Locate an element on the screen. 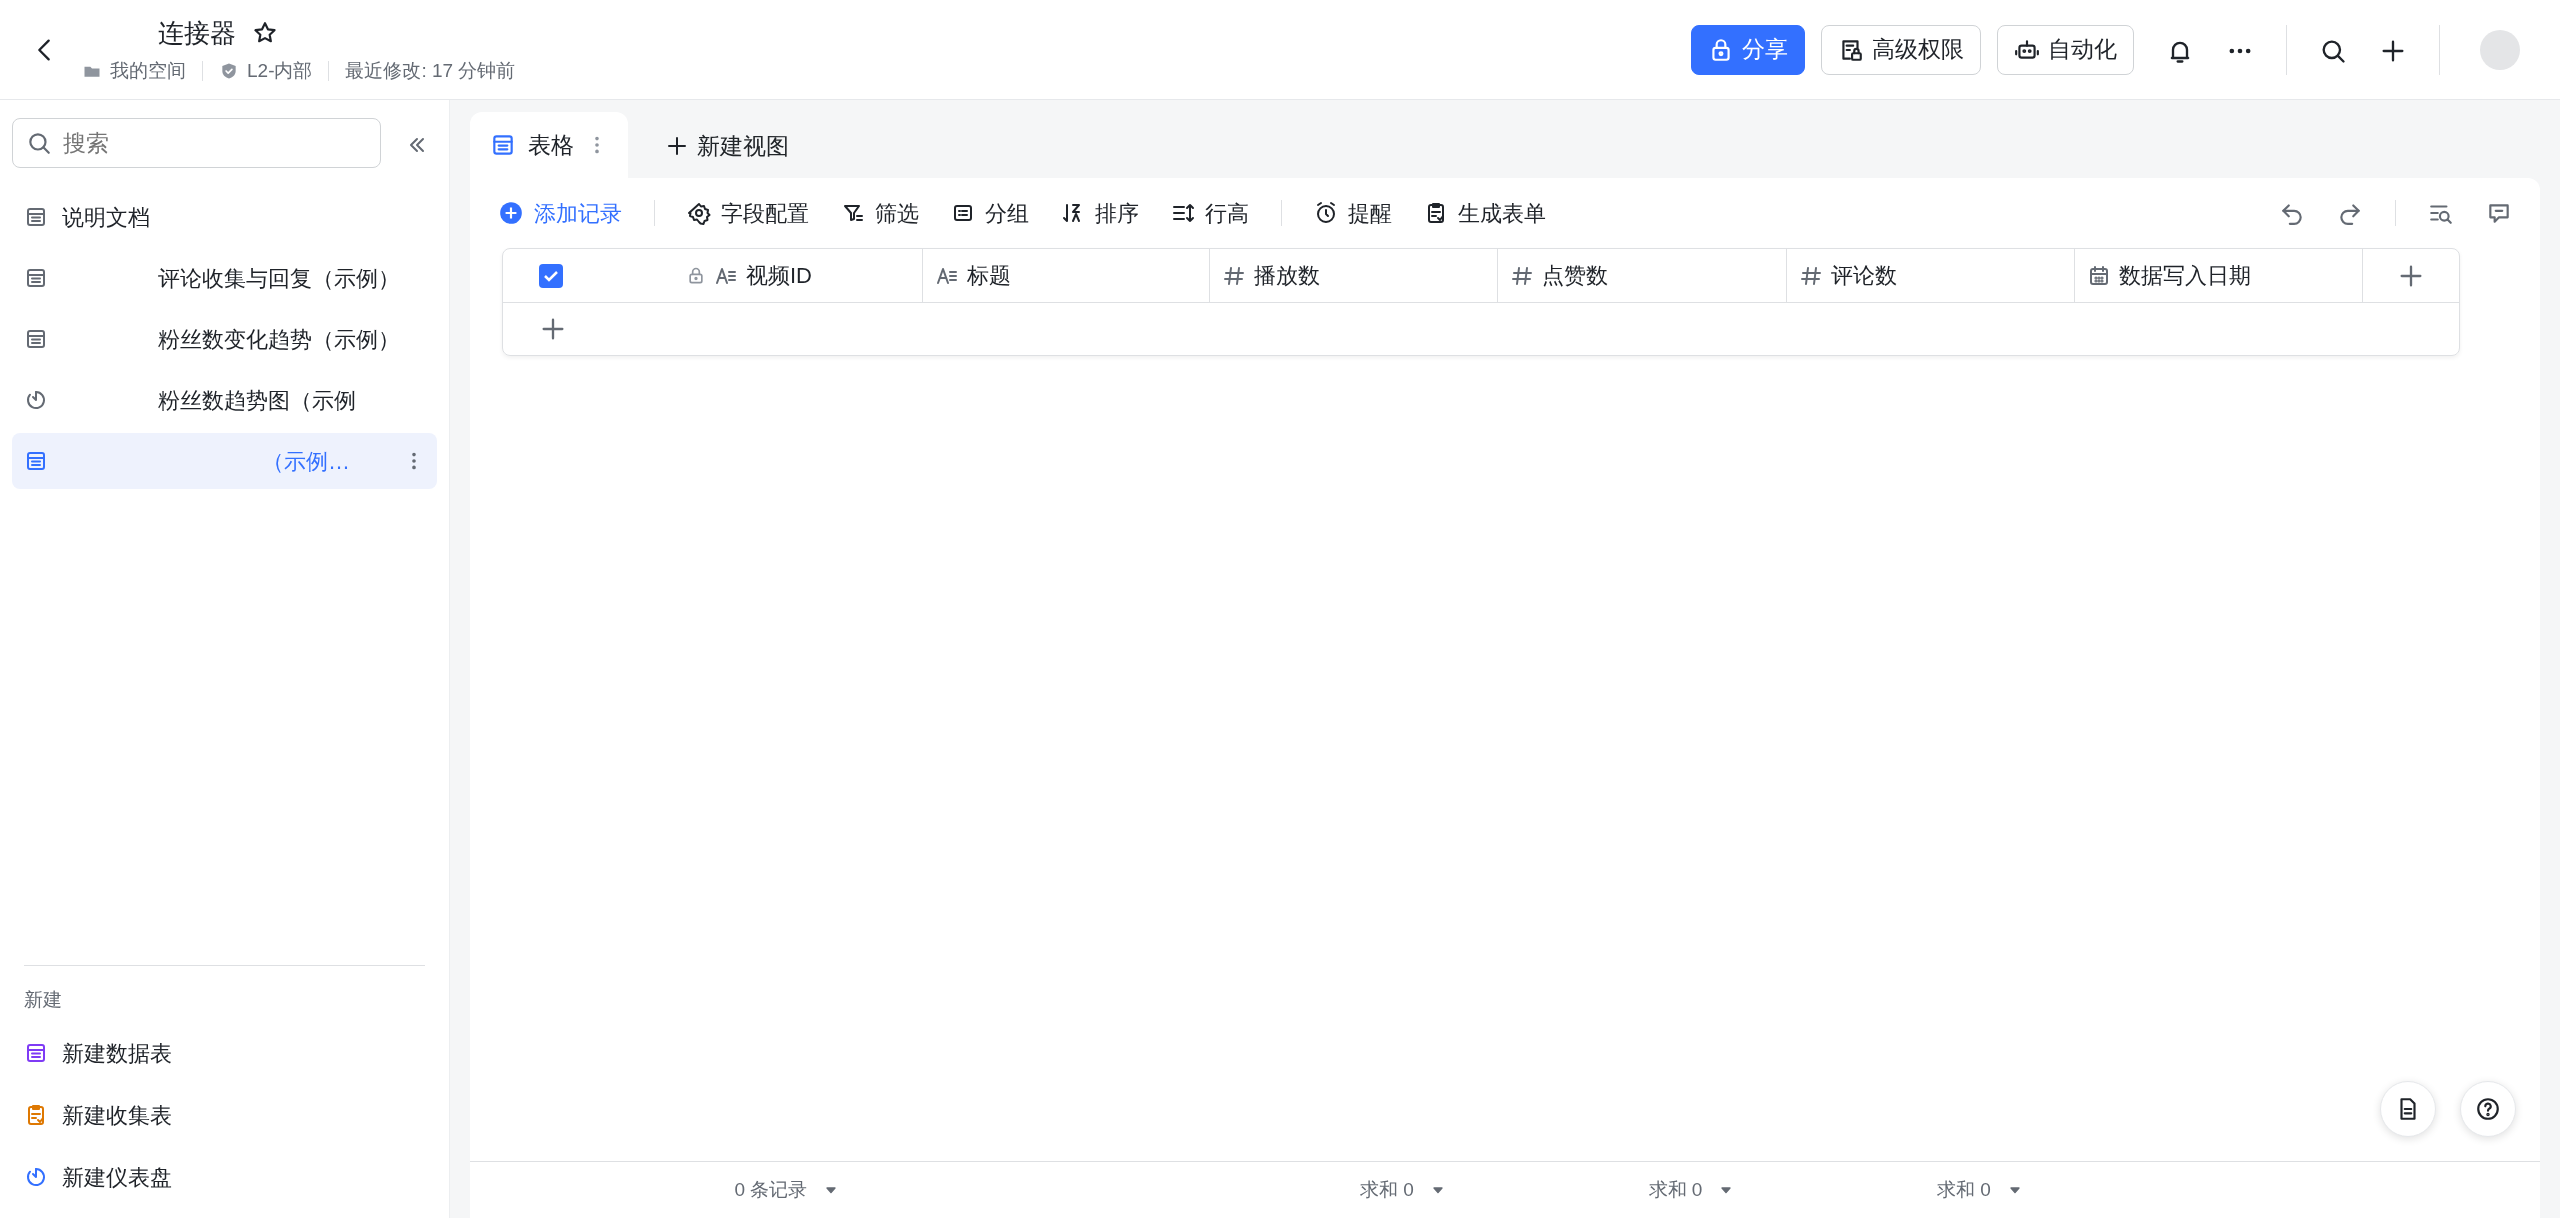  add-record-button: 添加记录 is located at coordinates (560, 213).